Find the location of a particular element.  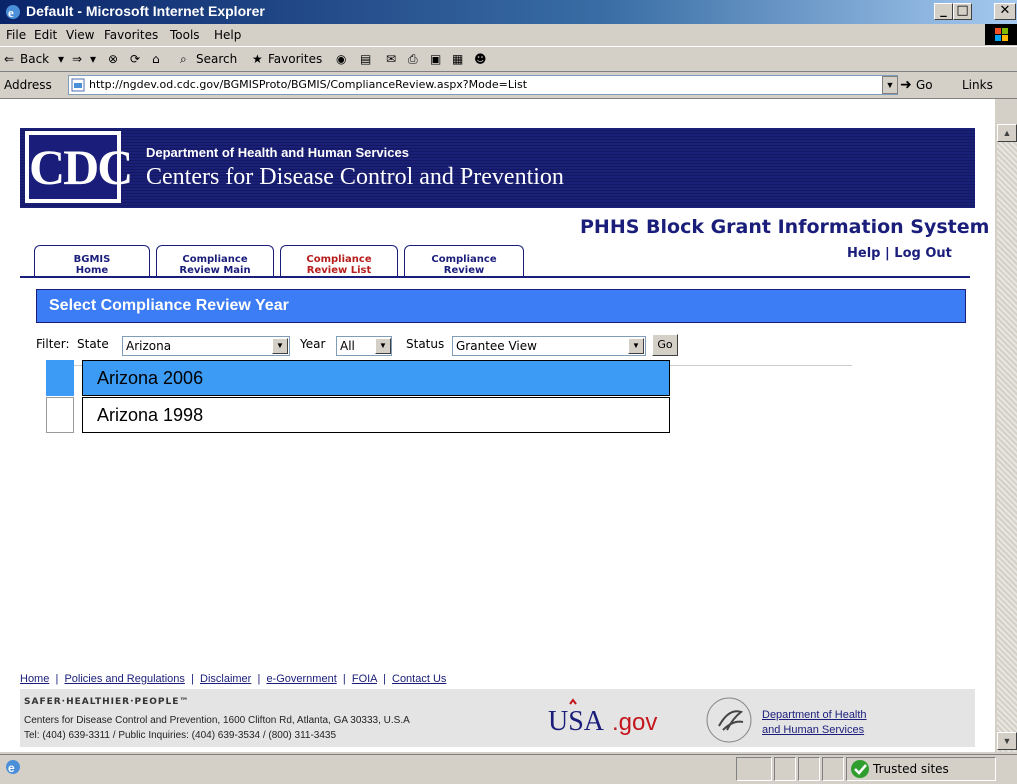

search-button: Search is located at coordinates (216, 59).